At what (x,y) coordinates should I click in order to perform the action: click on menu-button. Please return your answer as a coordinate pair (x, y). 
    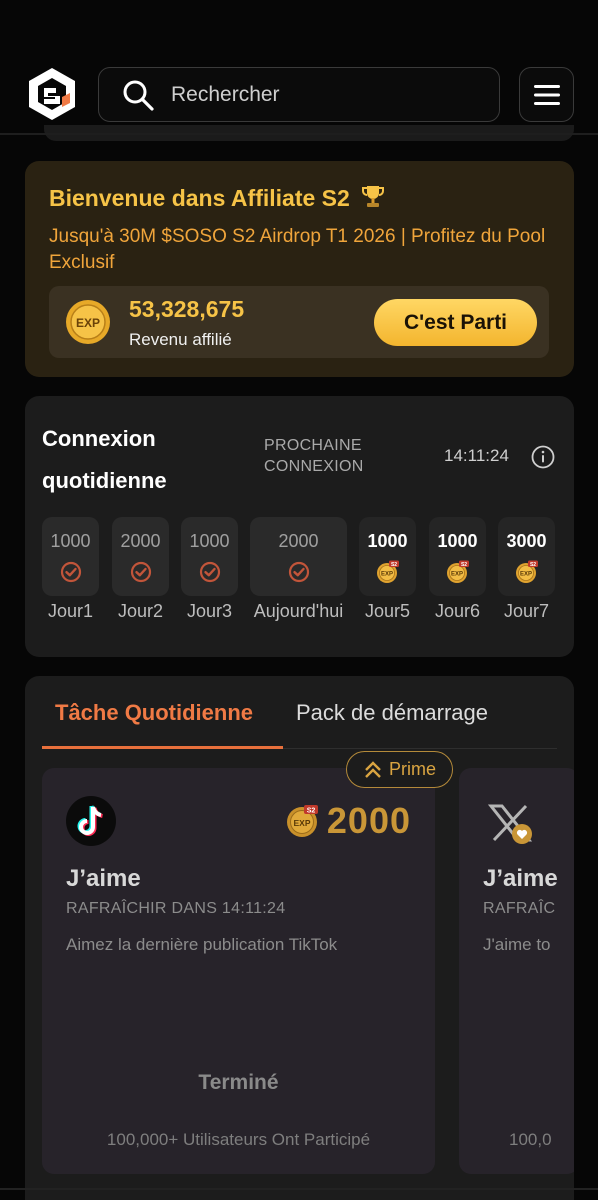
    Looking at the image, I should click on (546, 94).